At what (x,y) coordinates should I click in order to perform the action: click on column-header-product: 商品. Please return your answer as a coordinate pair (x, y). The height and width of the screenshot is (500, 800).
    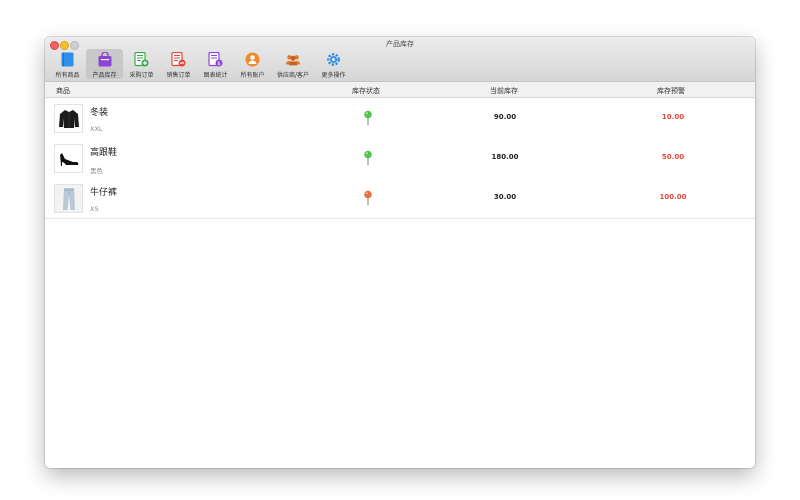
    Looking at the image, I should click on (63, 91).